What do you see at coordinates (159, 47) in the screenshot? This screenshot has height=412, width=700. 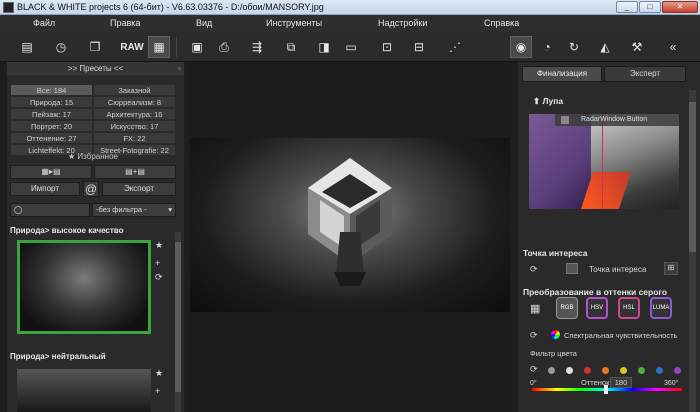 I see `gallery-icon: ▦` at bounding box center [159, 47].